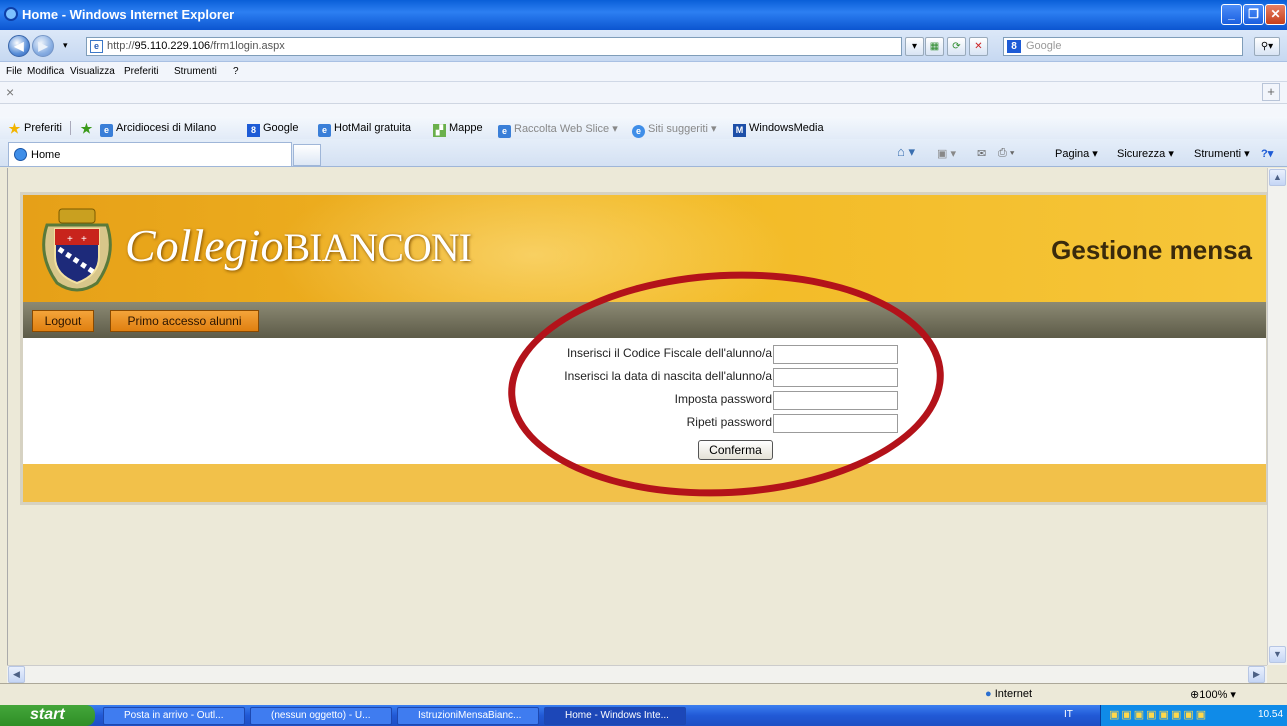 The width and height of the screenshot is (1287, 726). I want to click on menu-help: ?, so click(236, 71).